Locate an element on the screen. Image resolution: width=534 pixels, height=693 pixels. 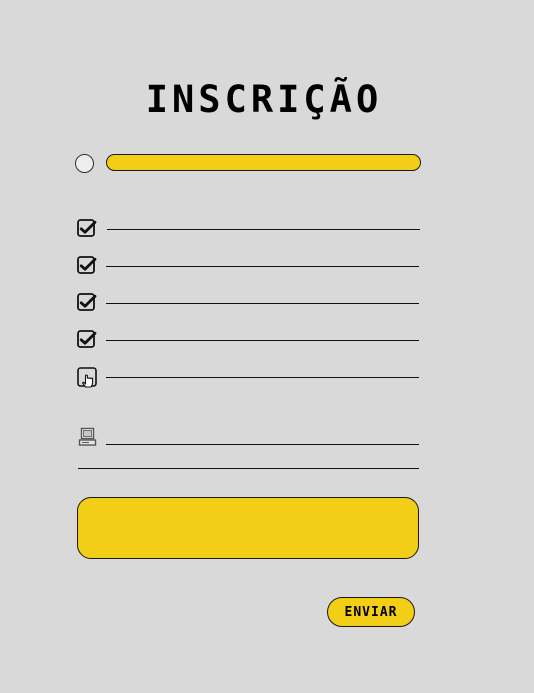
name-input is located at coordinates (263, 162).